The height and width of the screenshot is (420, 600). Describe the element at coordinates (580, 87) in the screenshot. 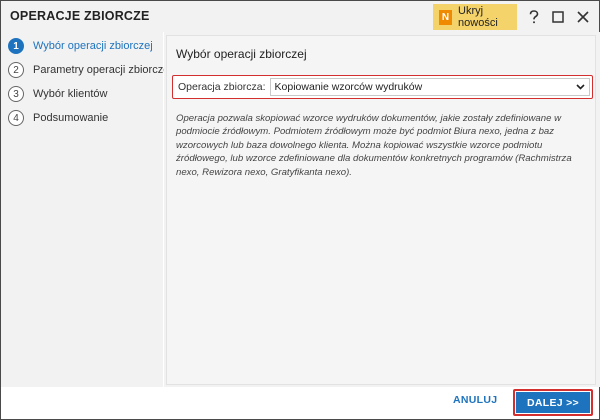

I see `chevron-down-icon` at that location.